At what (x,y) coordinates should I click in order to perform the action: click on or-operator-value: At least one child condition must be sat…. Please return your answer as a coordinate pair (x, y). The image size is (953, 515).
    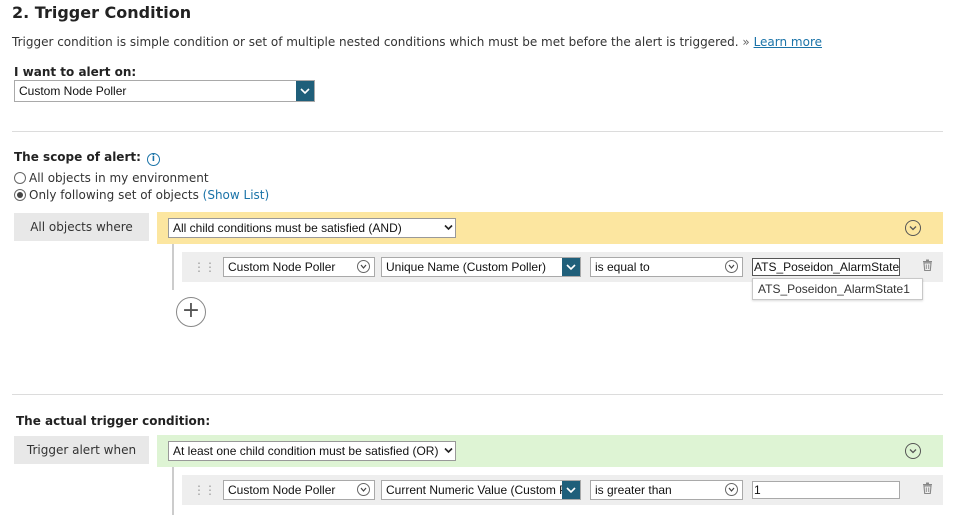
    Looking at the image, I should click on (306, 451).